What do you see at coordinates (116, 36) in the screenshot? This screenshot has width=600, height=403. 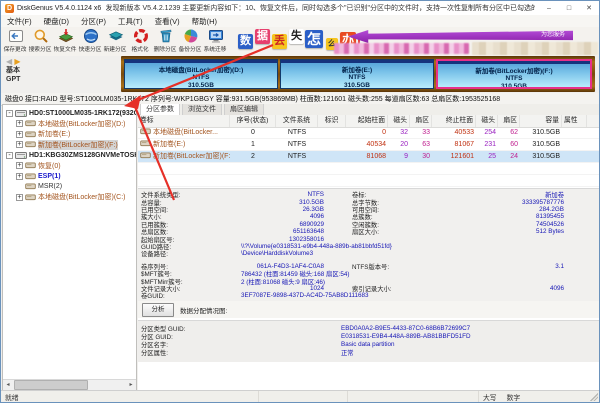 I see `new-partition-icon` at bounding box center [116, 36].